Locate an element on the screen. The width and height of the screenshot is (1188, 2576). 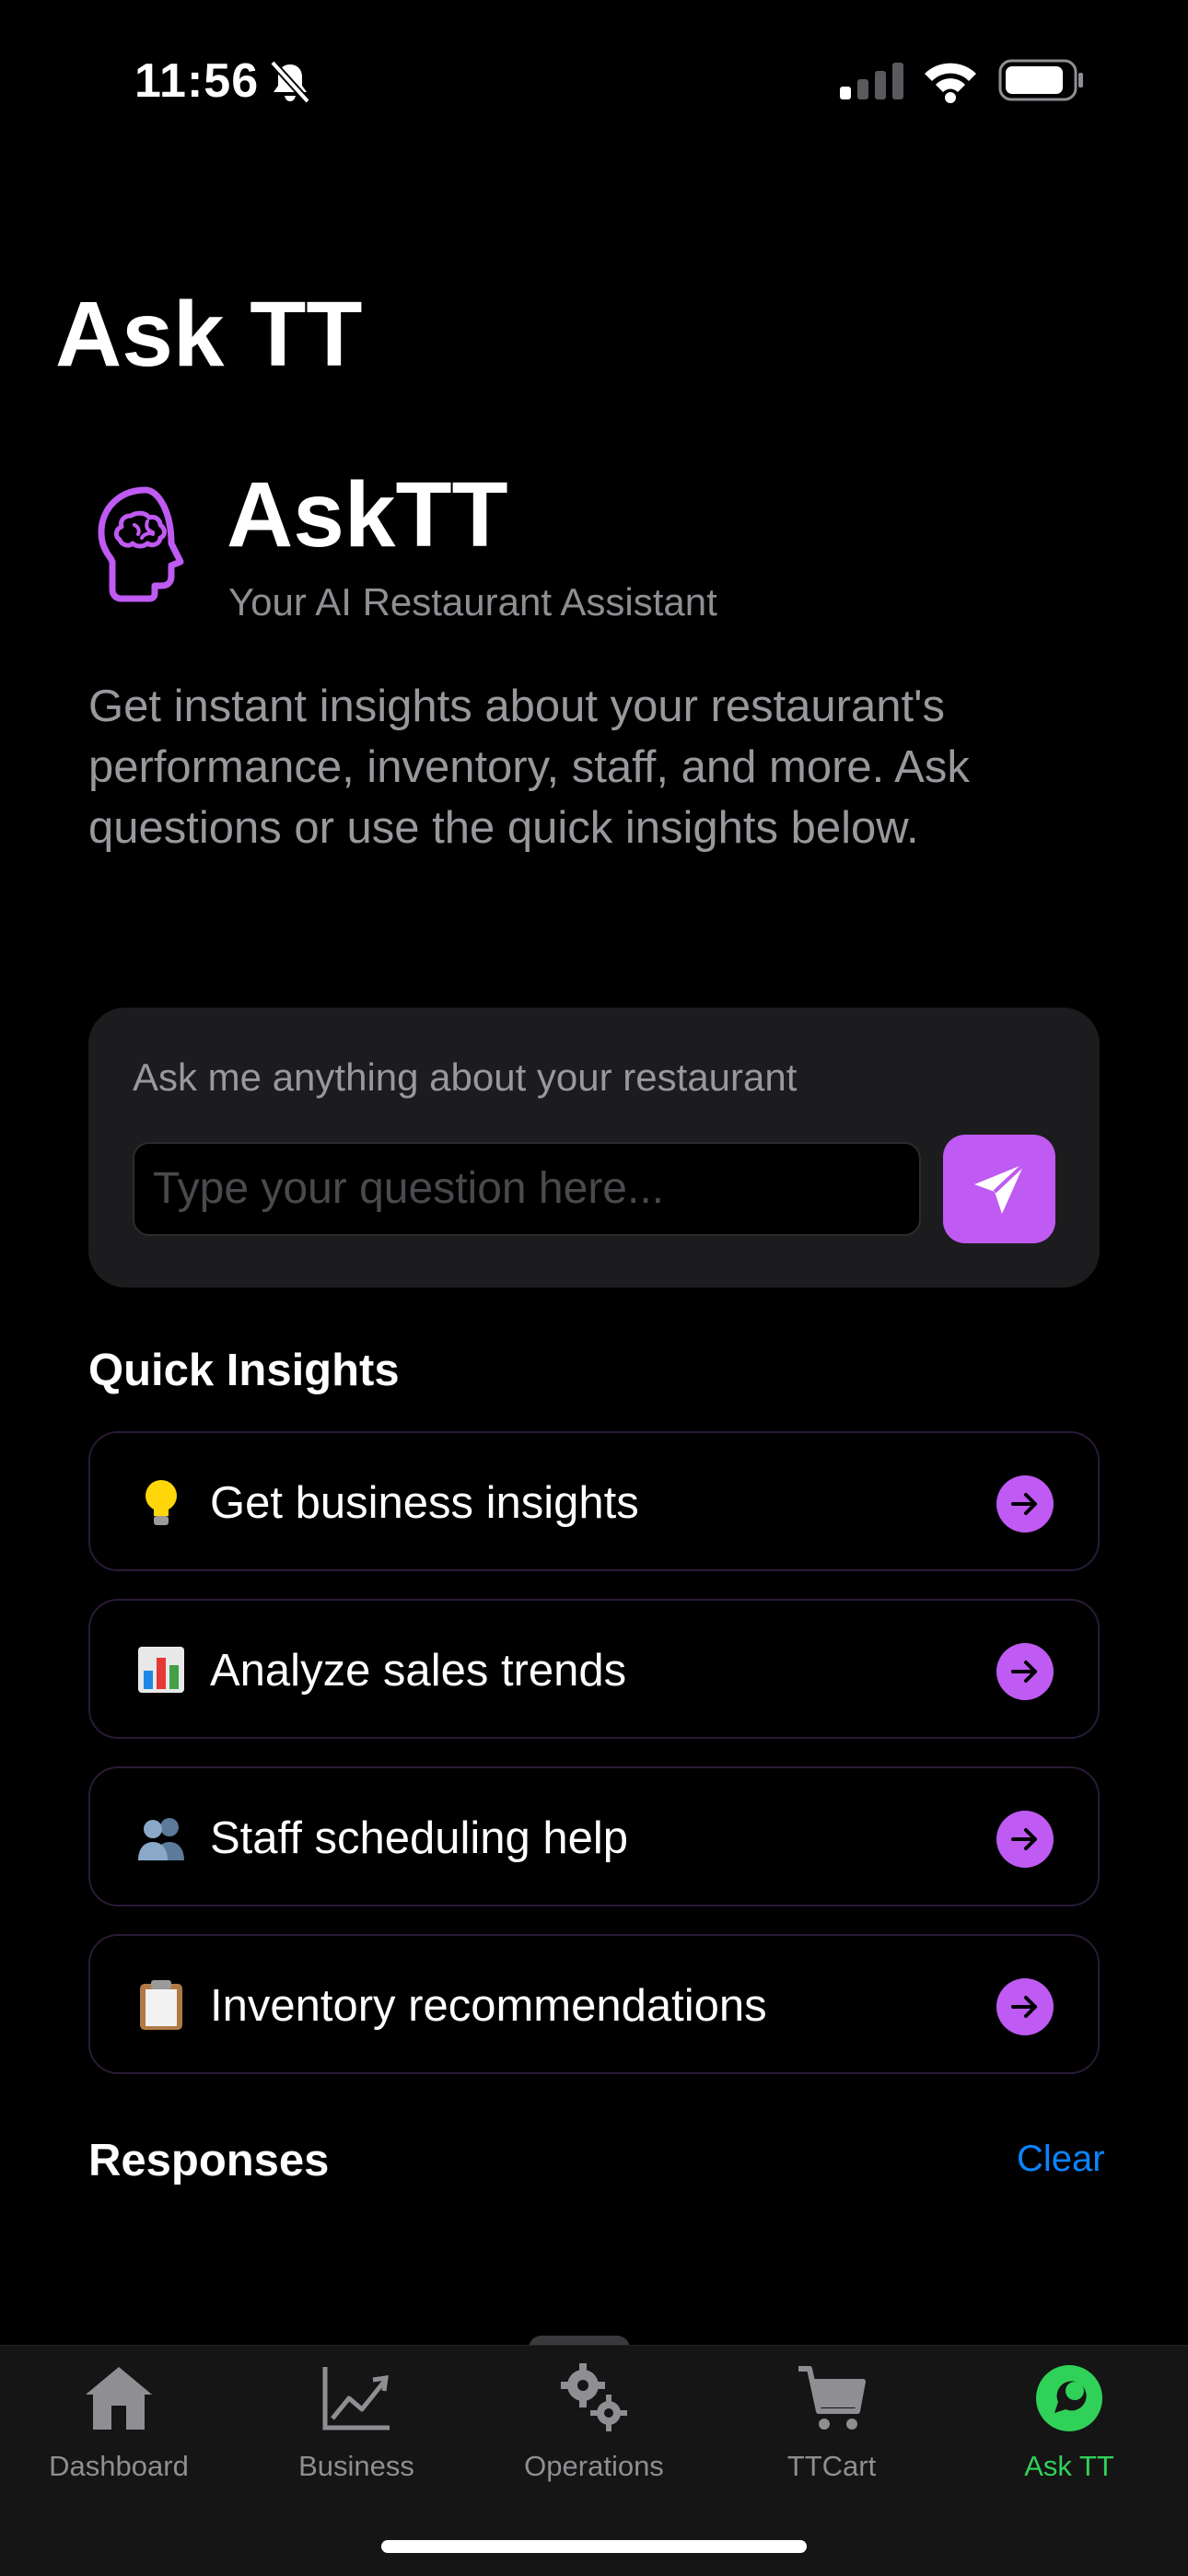
tab-label: Business is located at coordinates (356, 2466).